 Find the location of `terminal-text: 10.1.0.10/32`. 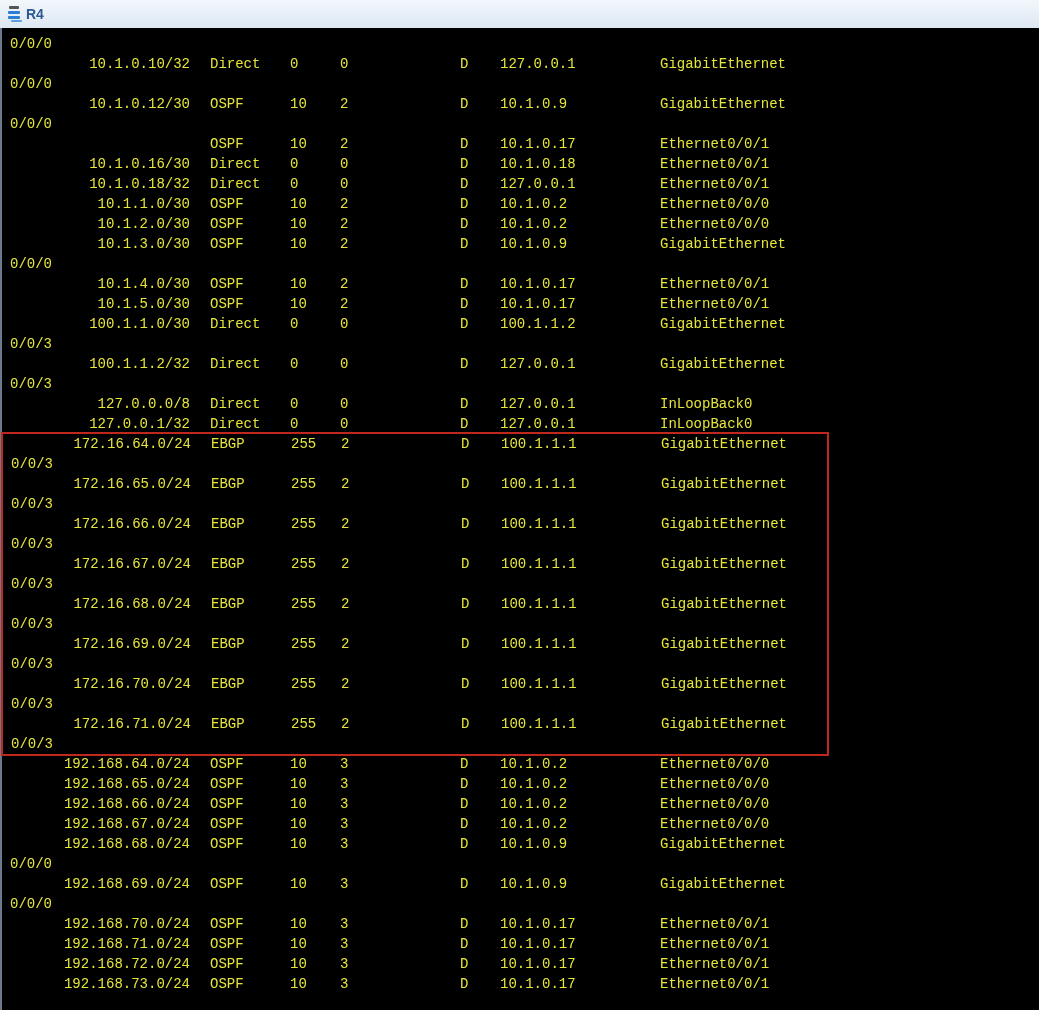

terminal-text: 10.1.0.10/32 is located at coordinates (139, 64).